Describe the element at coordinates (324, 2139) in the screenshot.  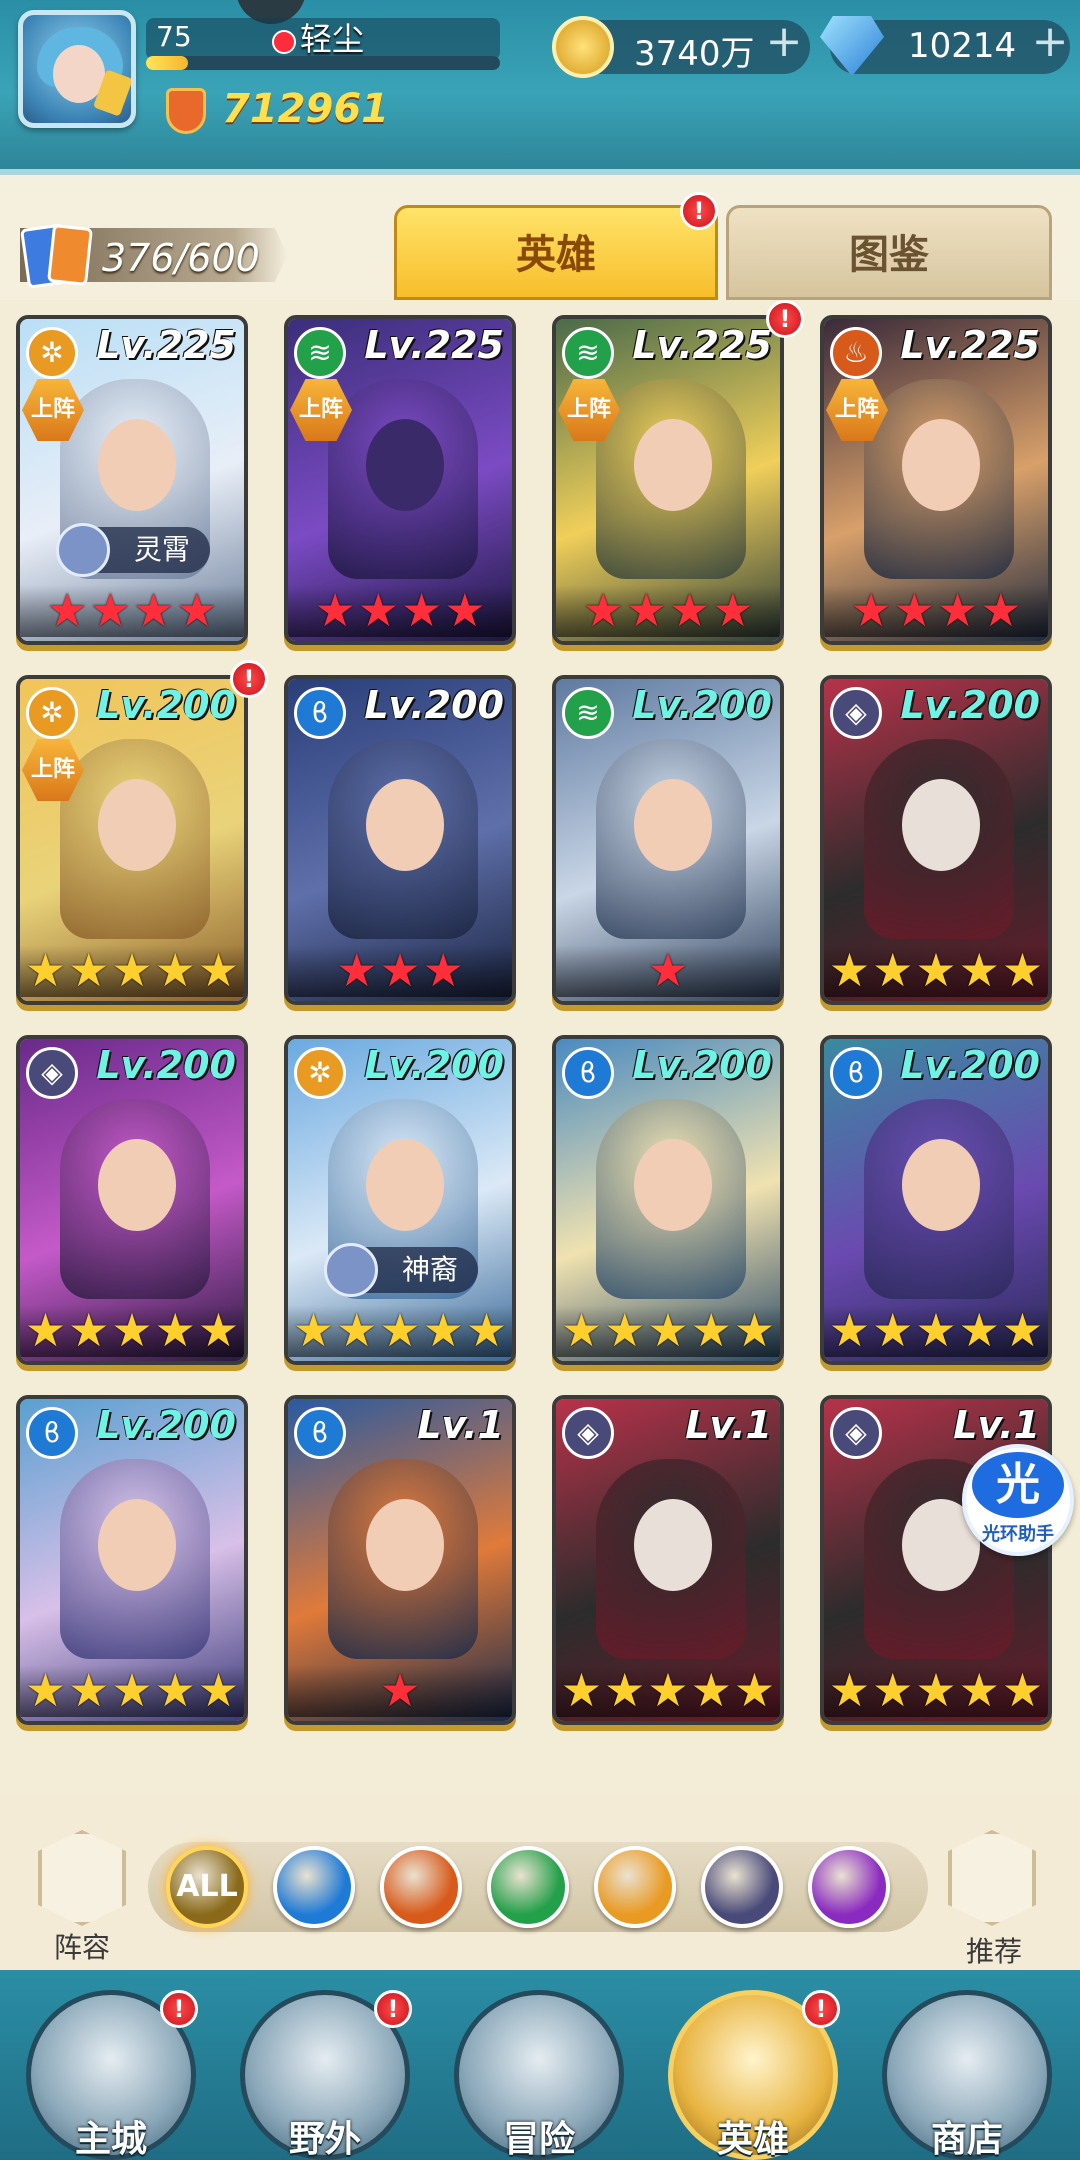
I see `nav-label: 野外` at that location.